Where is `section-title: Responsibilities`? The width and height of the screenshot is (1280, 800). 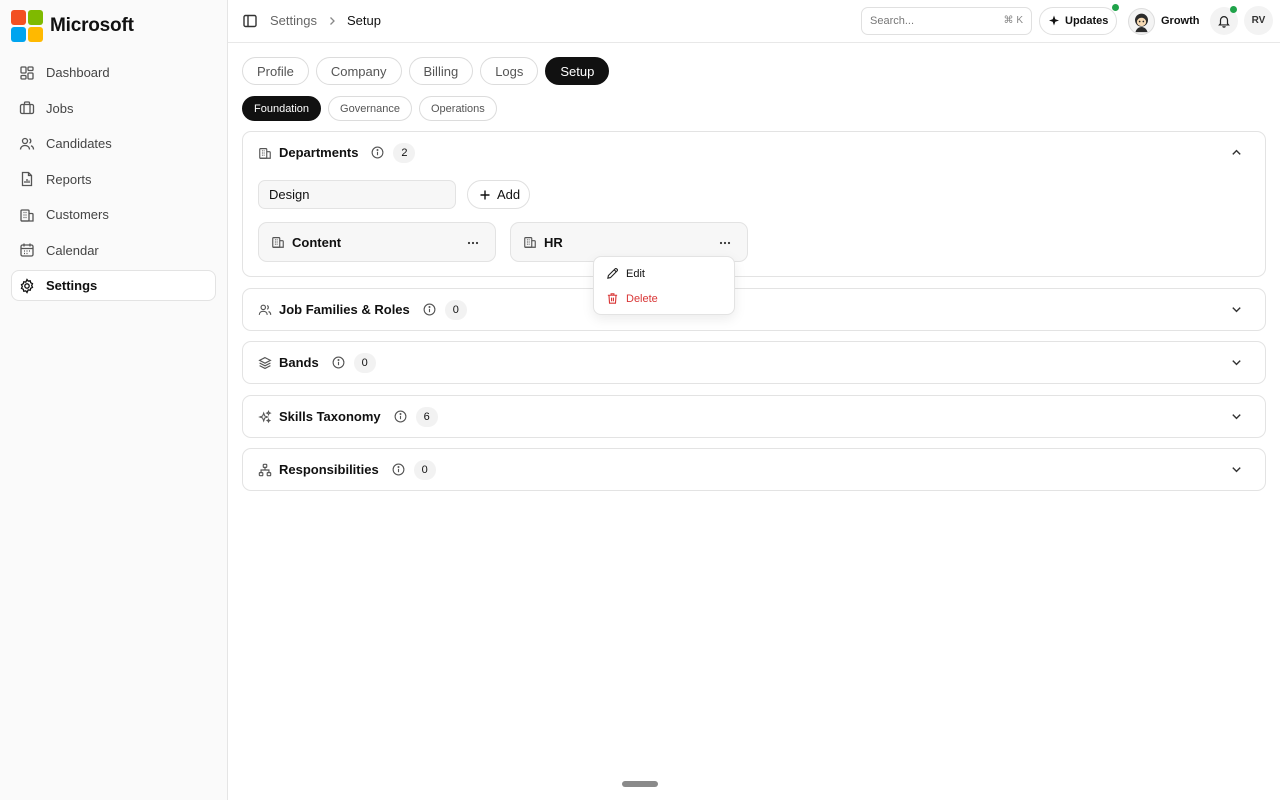
section-title: Responsibilities is located at coordinates (329, 469).